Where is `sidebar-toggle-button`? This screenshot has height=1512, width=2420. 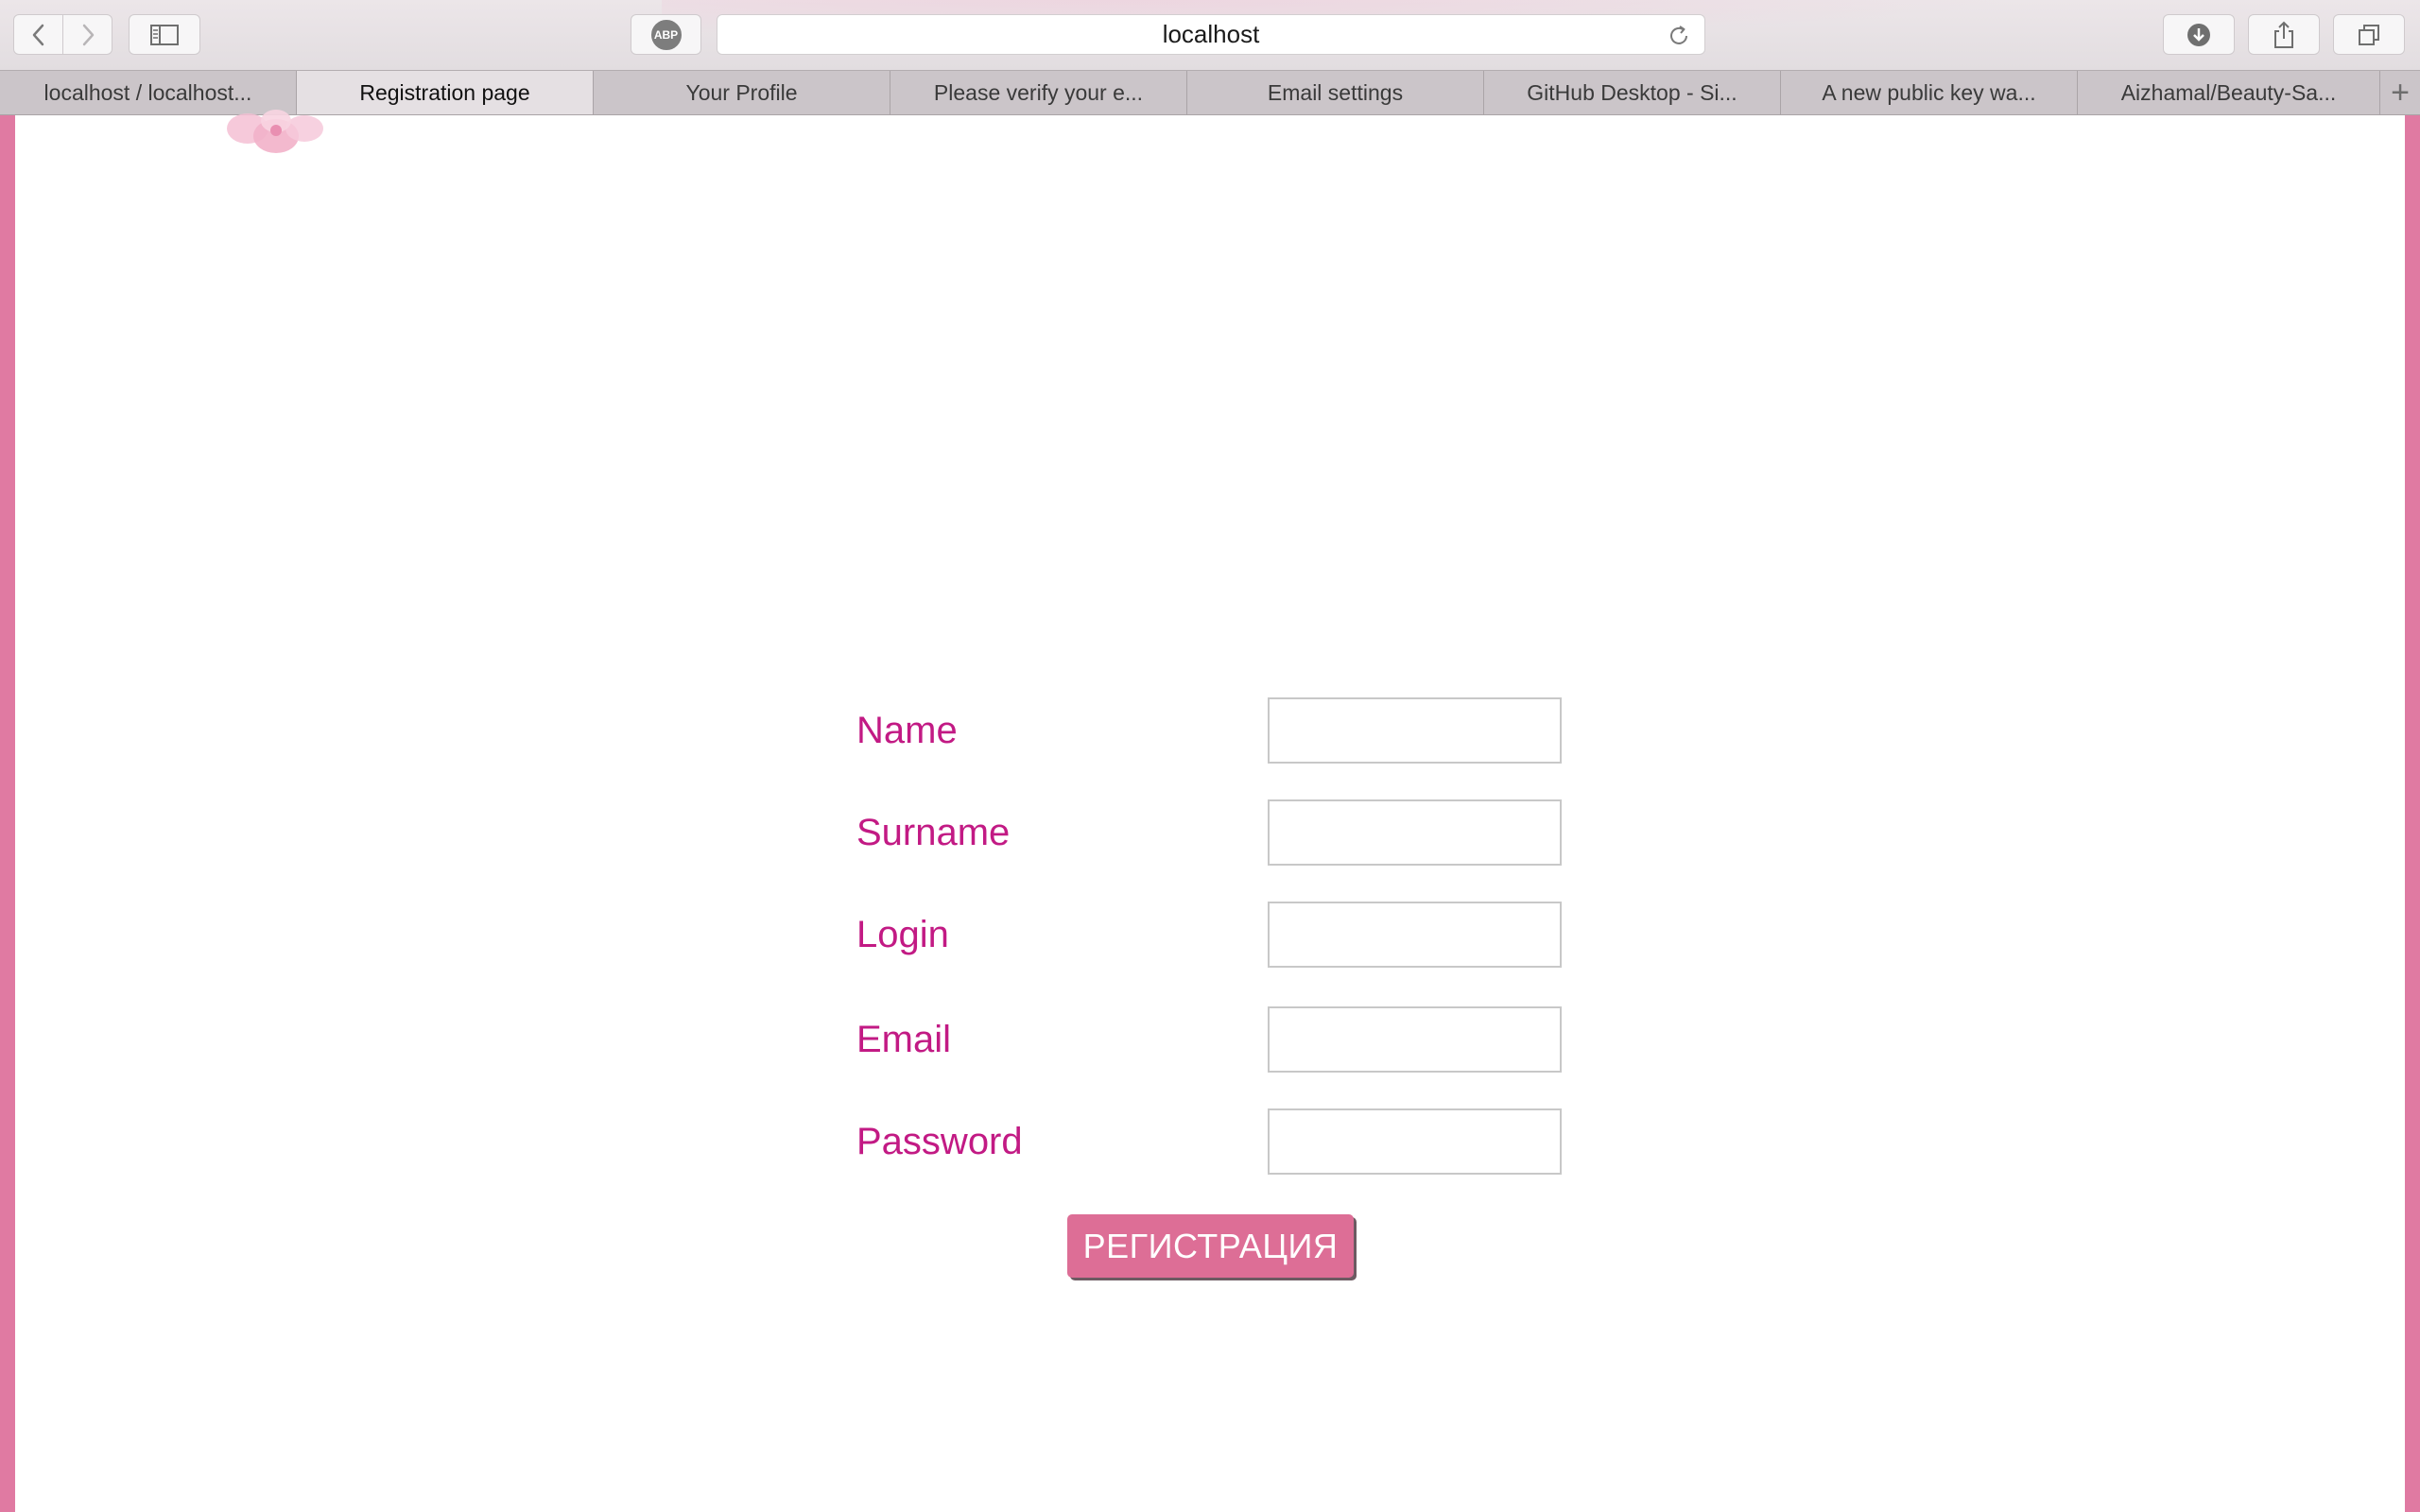
sidebar-toggle-button is located at coordinates (164, 34).